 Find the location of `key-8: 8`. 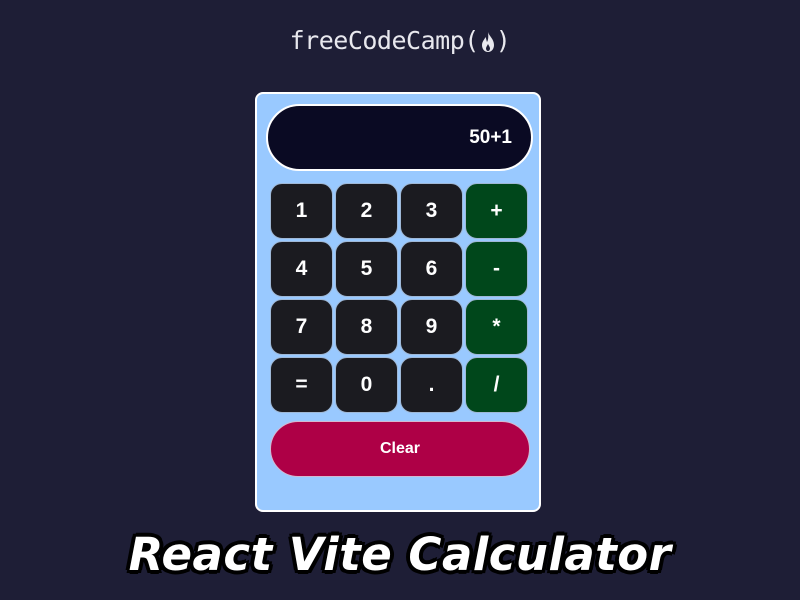

key-8: 8 is located at coordinates (366, 327).